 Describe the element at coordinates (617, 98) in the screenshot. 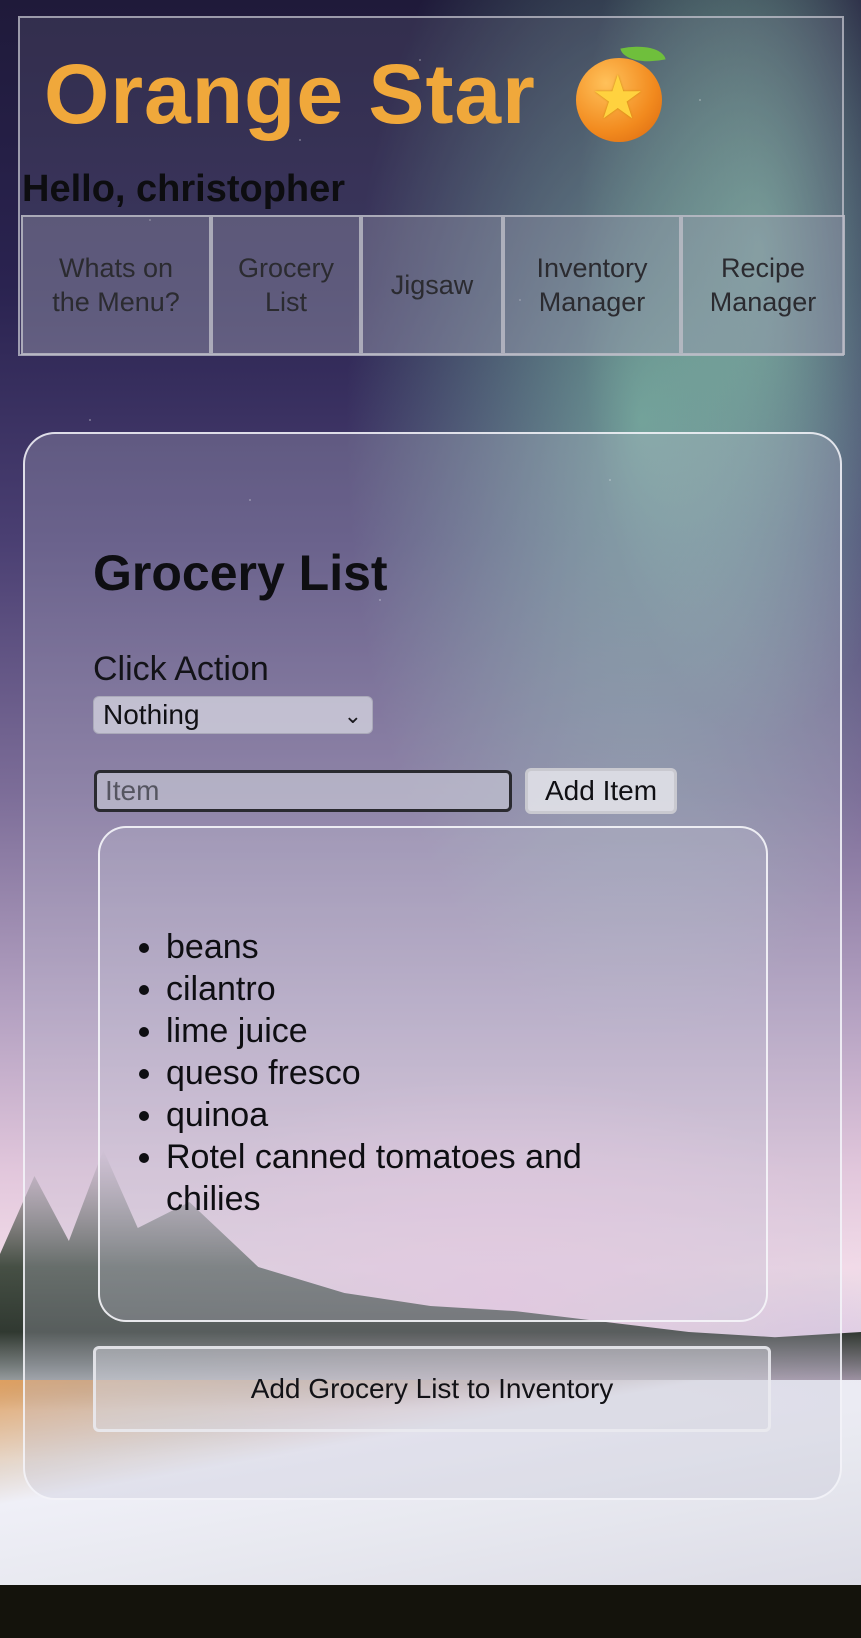

I see `star-icon: ★` at that location.